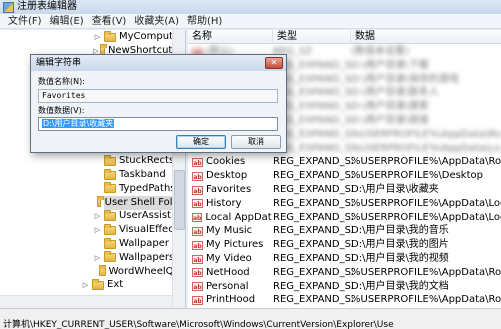  Describe the element at coordinates (395, 189) in the screenshot. I see `value-data-cell: D:\用户目录\收藏夹` at that location.